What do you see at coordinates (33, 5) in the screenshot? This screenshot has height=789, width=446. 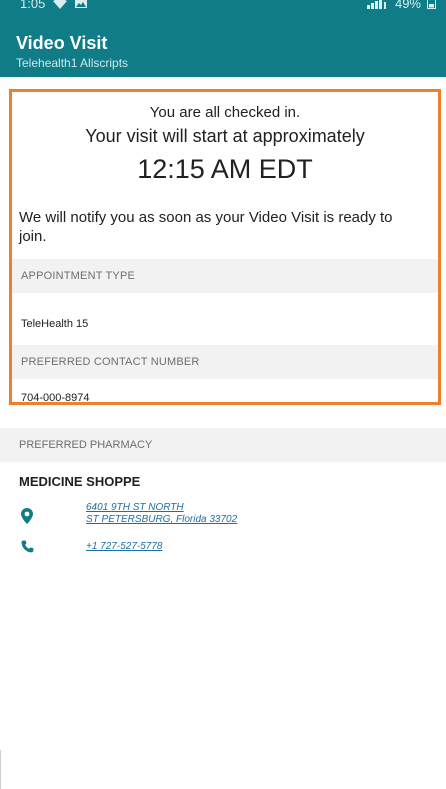 I see `status-time: 1:05` at bounding box center [33, 5].